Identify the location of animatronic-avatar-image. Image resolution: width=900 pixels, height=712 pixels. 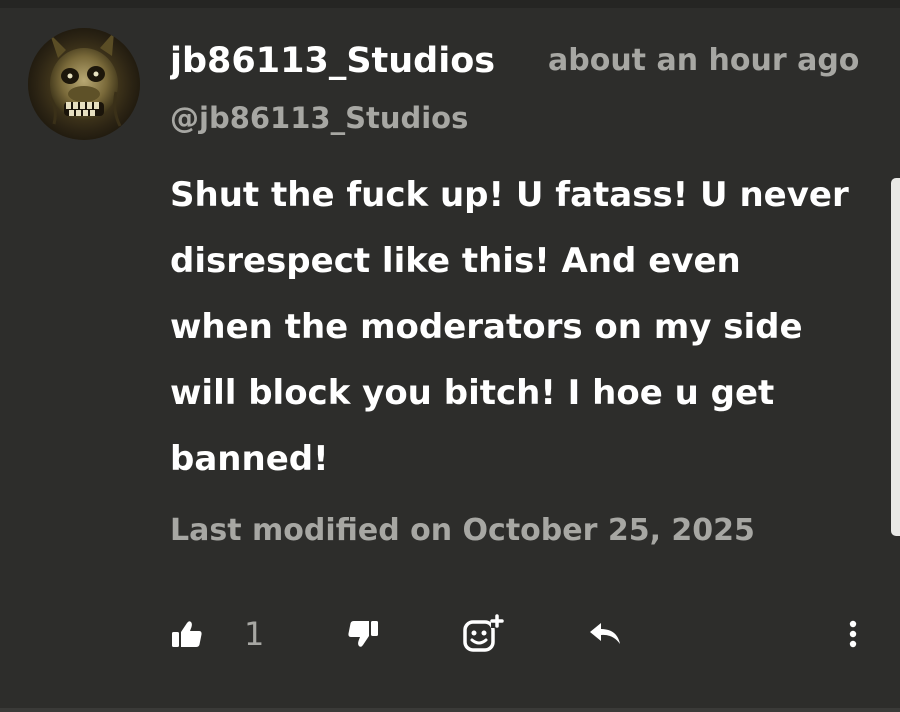
(84, 84).